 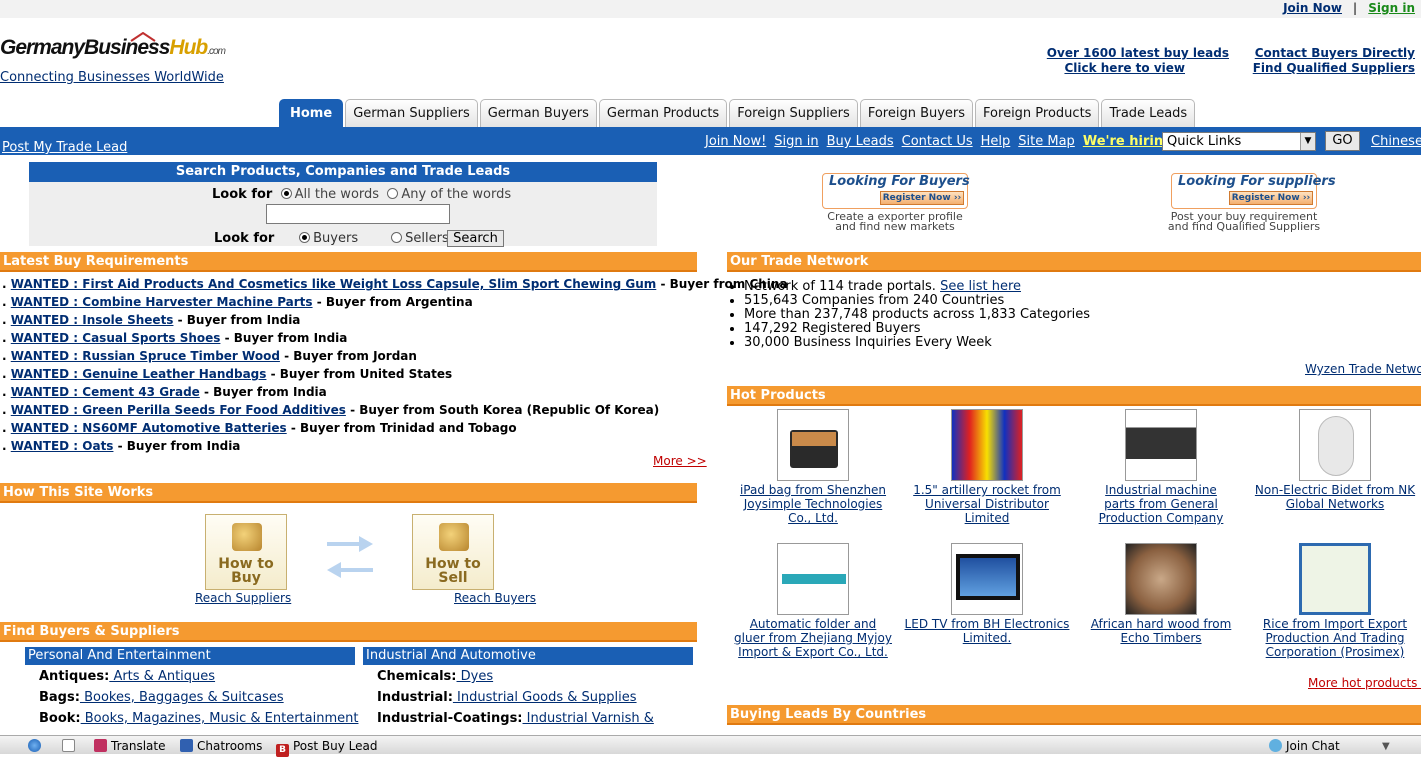 I want to click on contact-buyers-link: Contact Buyers Directly, so click(x=1335, y=53).